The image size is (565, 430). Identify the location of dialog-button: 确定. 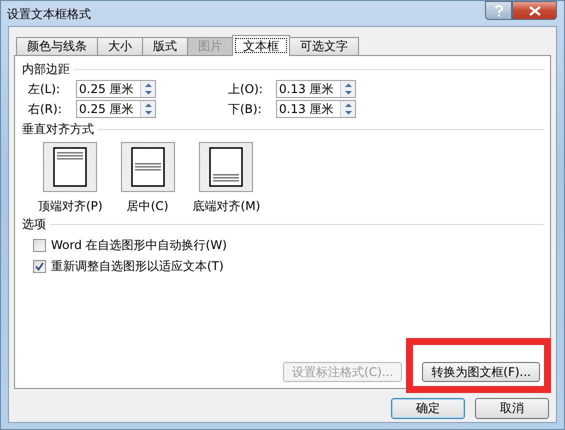
(428, 408).